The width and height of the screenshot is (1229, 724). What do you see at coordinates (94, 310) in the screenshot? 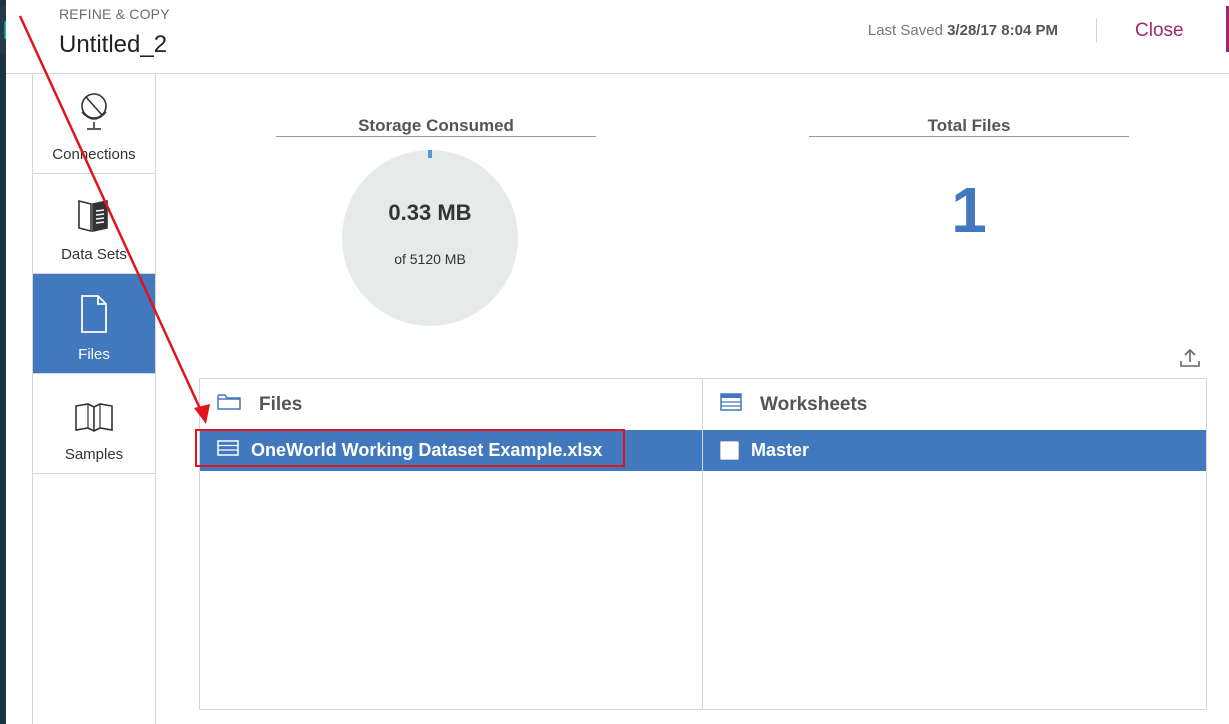
I see `file-icon` at bounding box center [94, 310].